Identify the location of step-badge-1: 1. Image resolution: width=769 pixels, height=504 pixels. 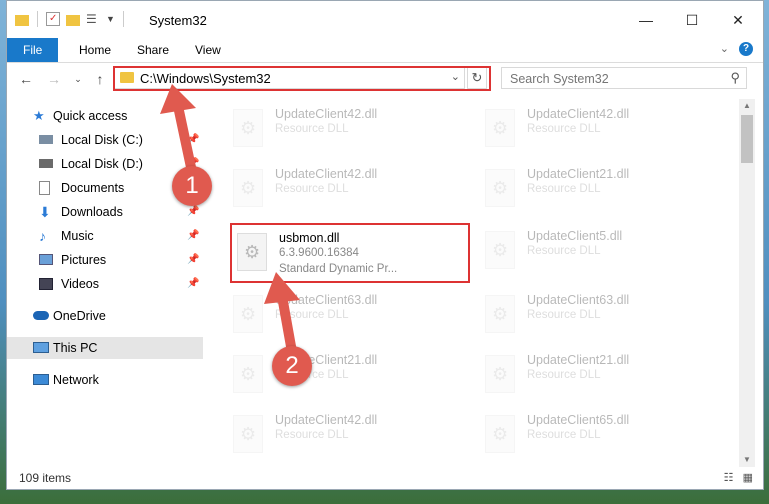
(192, 186).